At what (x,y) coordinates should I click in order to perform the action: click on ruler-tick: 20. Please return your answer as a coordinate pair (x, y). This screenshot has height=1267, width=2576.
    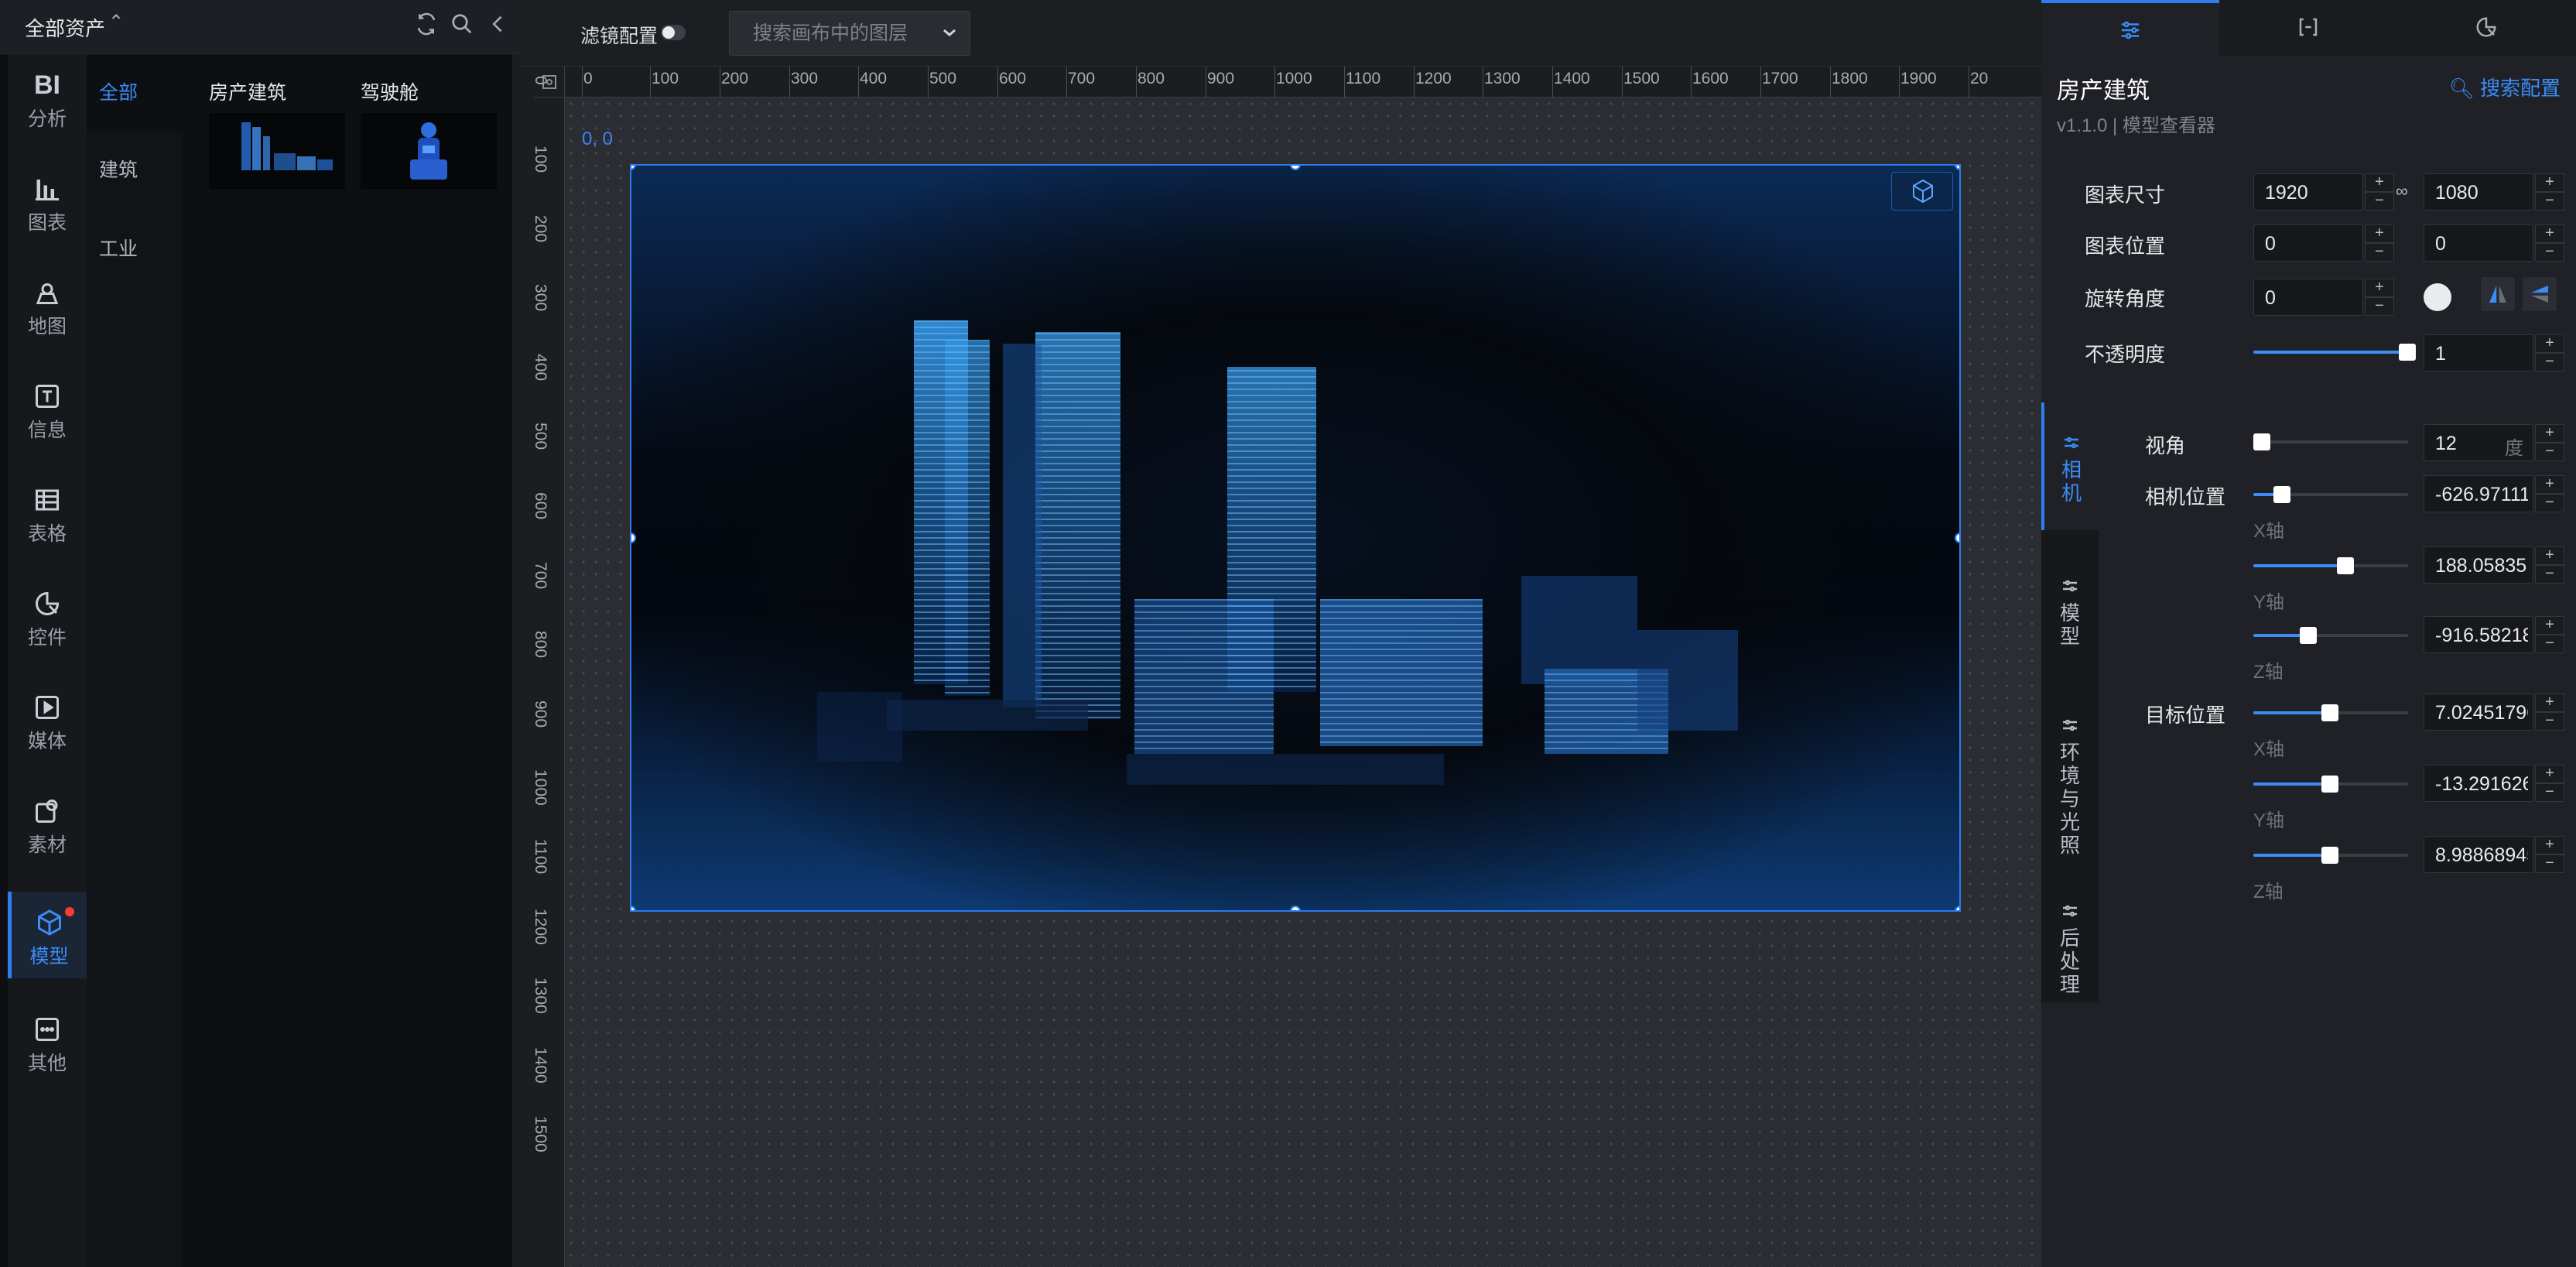
    Looking at the image, I should click on (1979, 83).